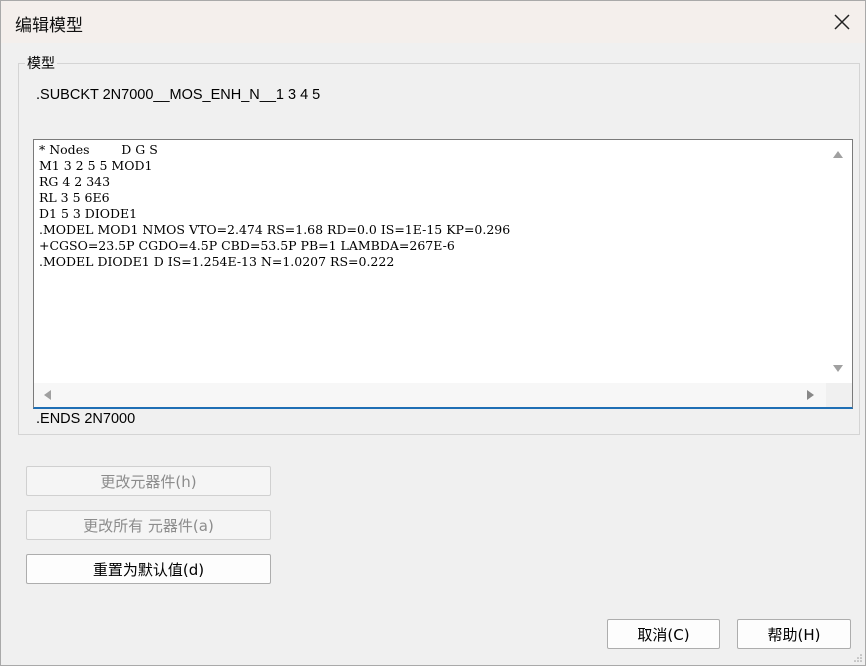 This screenshot has height=666, width=866. I want to click on scrollbar-corner, so click(839, 395).